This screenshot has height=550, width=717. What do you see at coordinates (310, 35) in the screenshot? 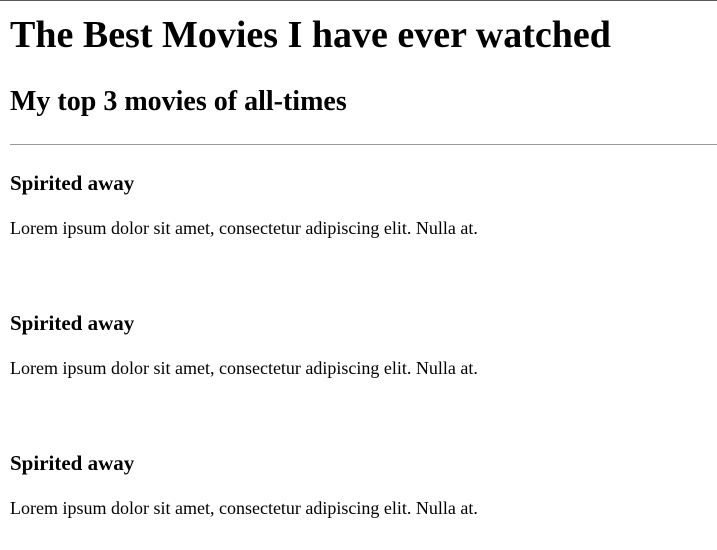
I see `page-title: The Best Movies I have ever watched` at bounding box center [310, 35].